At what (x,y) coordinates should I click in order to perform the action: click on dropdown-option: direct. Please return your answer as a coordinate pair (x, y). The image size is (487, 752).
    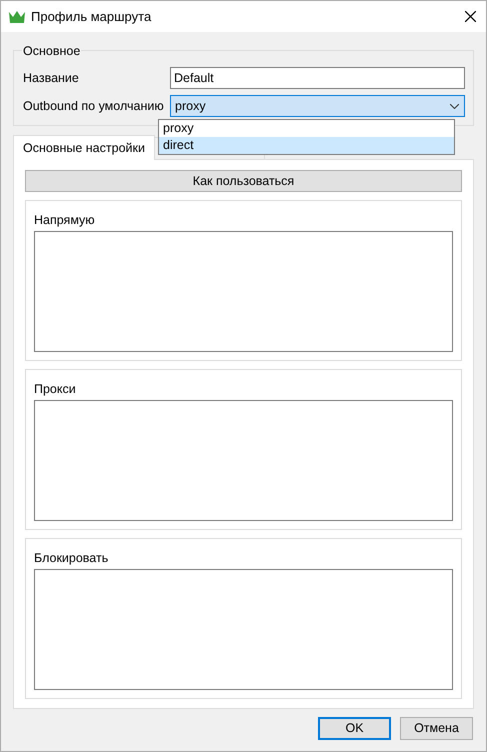
    Looking at the image, I should click on (306, 145).